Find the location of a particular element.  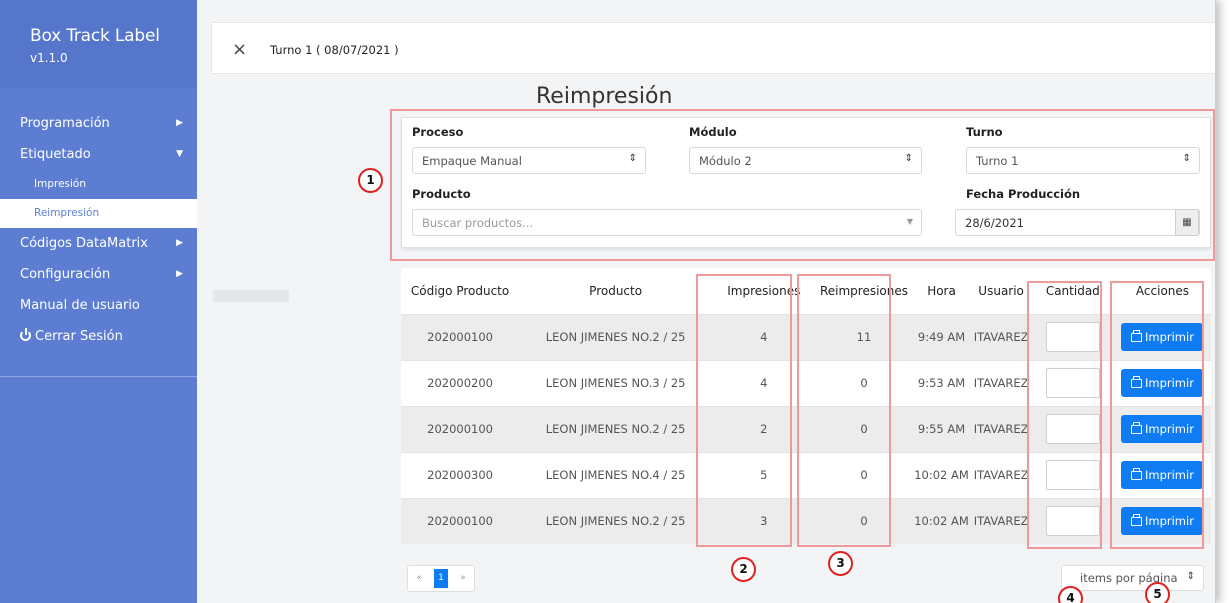

close-icon: × is located at coordinates (239, 49).